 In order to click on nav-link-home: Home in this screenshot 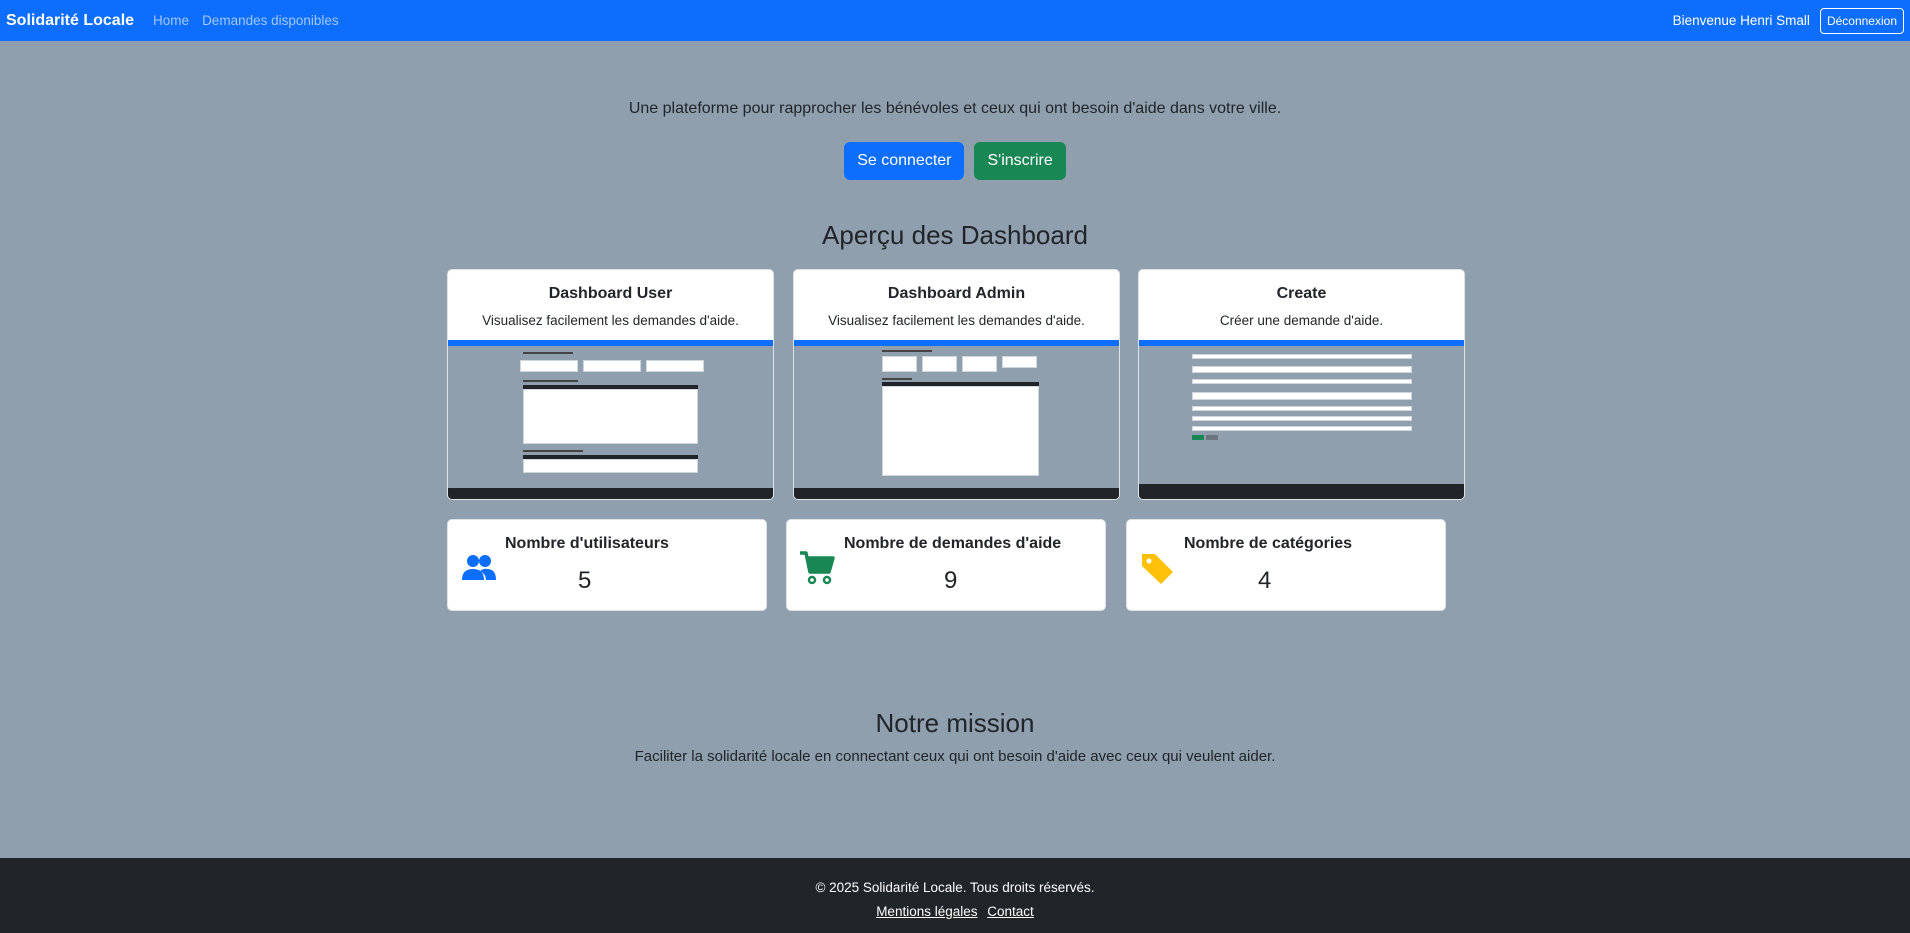, I will do `click(171, 20)`.